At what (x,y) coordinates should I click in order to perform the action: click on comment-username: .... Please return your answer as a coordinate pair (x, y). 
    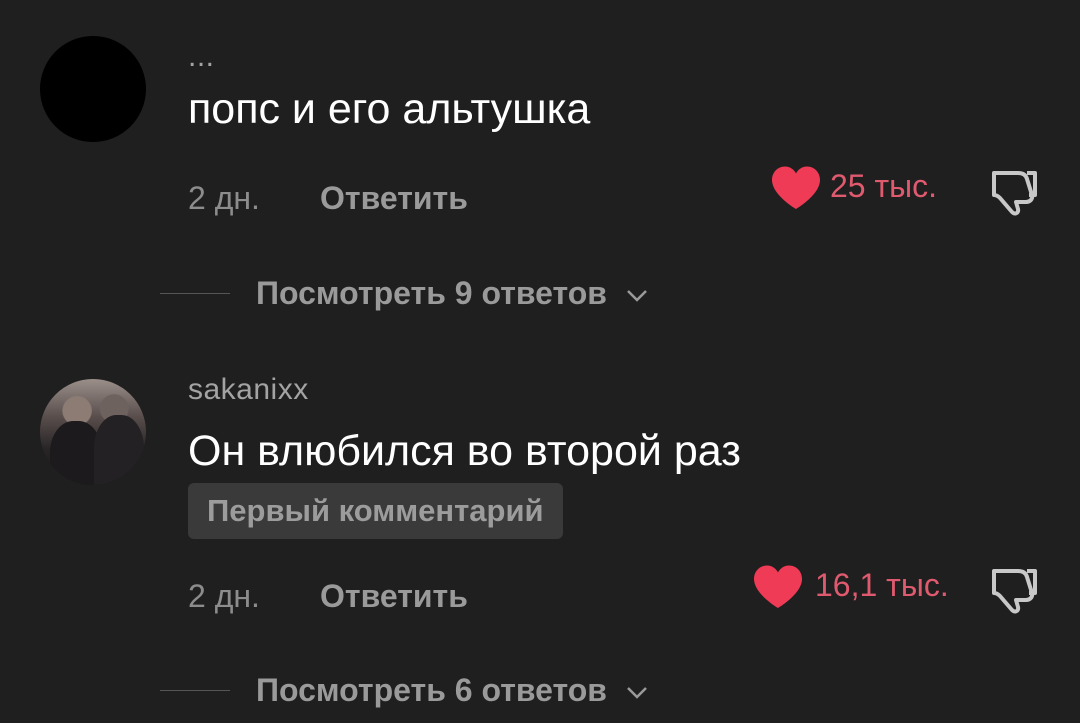
    Looking at the image, I should click on (201, 57).